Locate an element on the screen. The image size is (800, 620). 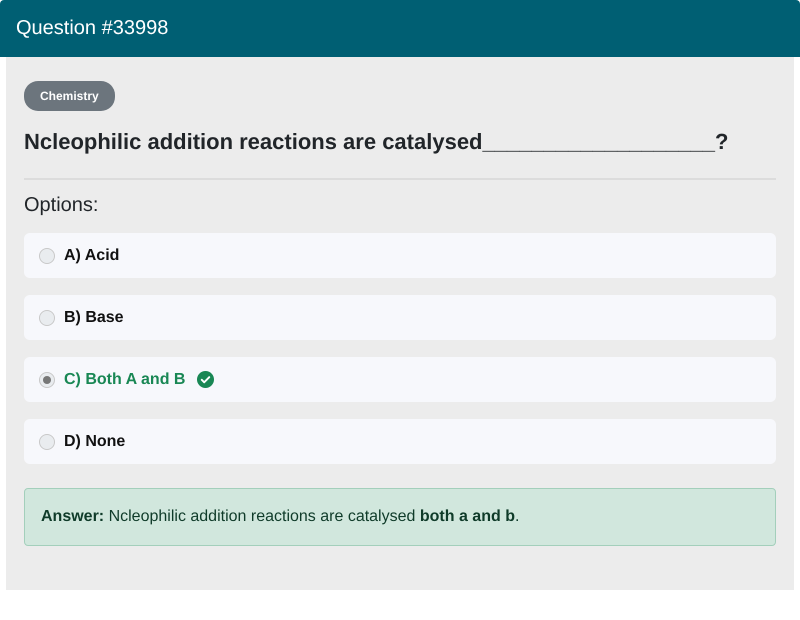
option-label: A) Acid is located at coordinates (92, 255).